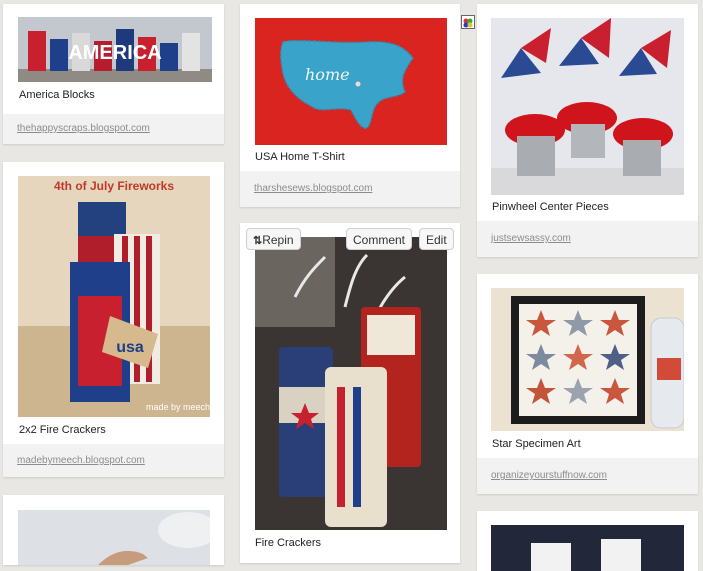  I want to click on pin-caption: 2x2 Fire Crackers, so click(62, 430).